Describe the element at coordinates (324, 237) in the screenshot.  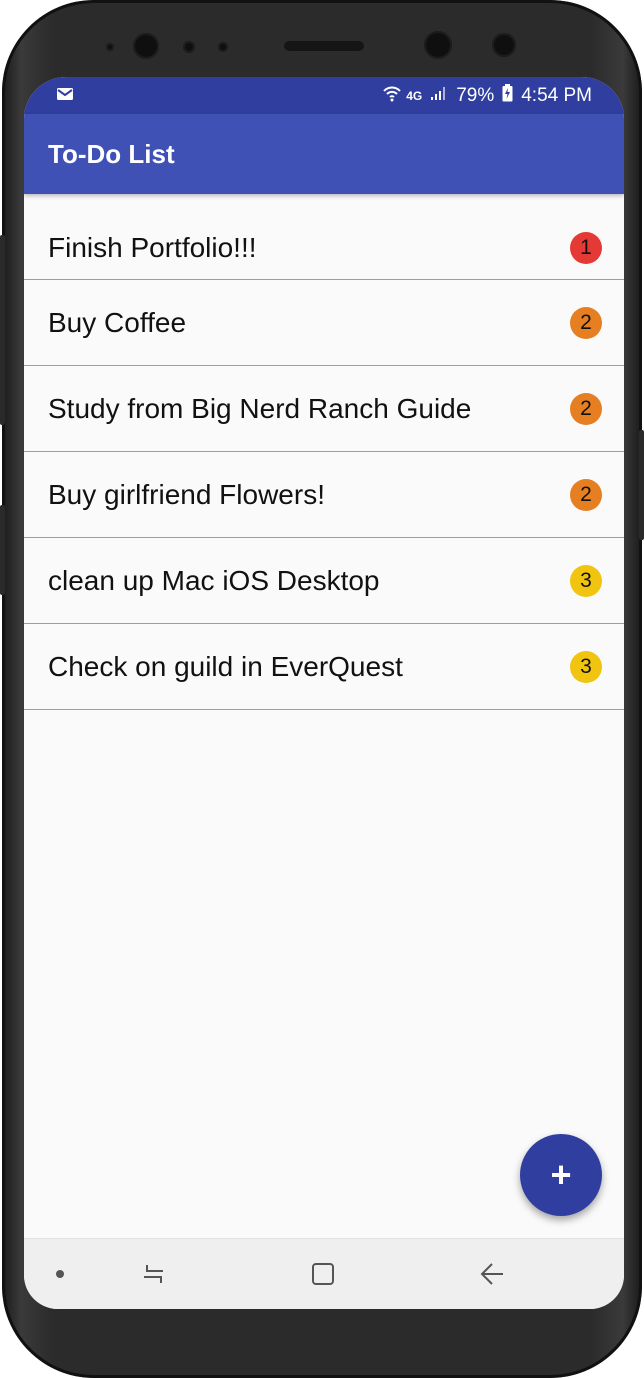
I see `list-item: Finish Portfolio!!! 1` at that location.